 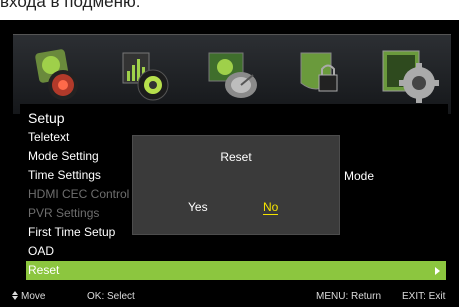 What do you see at coordinates (64, 213) in the screenshot?
I see `menu-item-label: PVR Settings` at bounding box center [64, 213].